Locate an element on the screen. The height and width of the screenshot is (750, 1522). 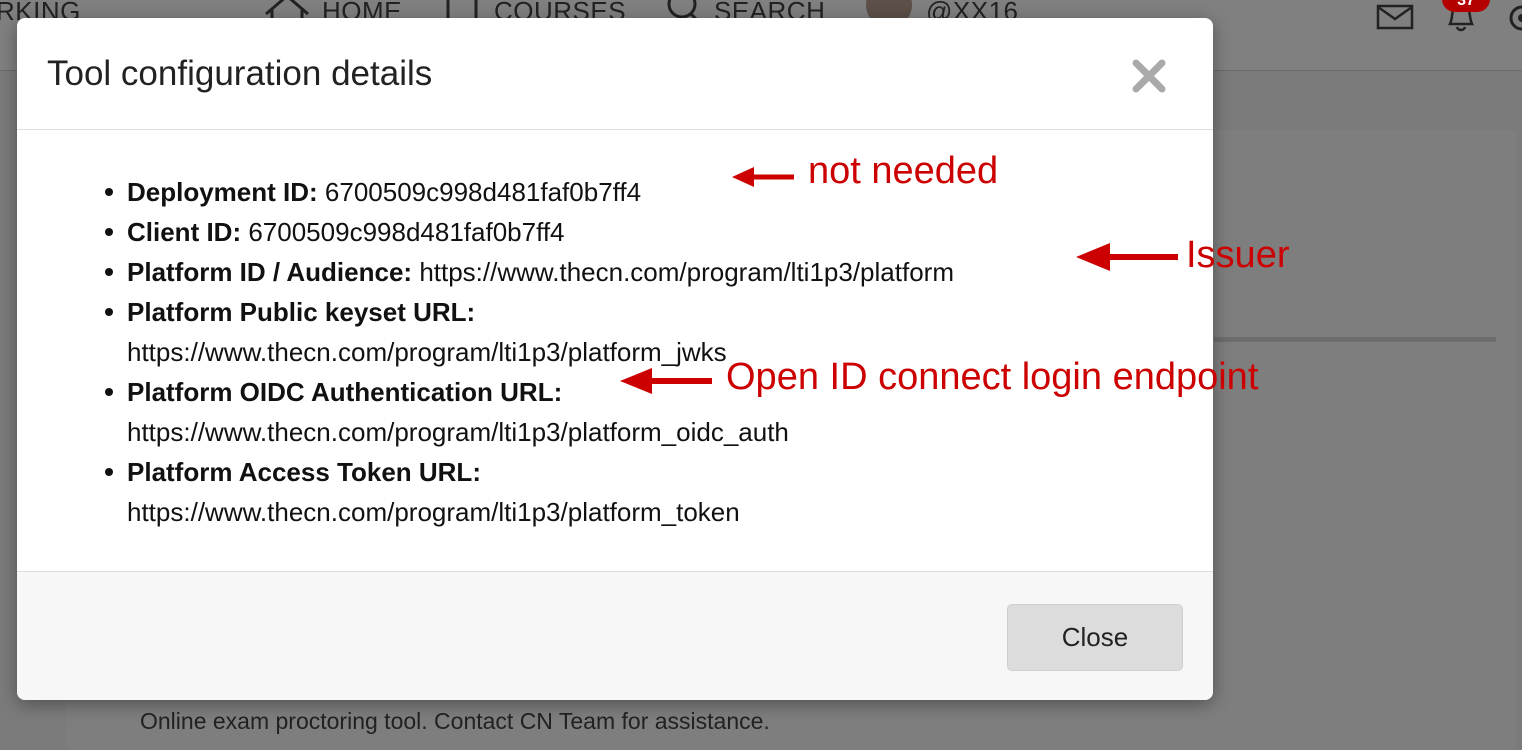
mail-icon is located at coordinates (1395, 16).